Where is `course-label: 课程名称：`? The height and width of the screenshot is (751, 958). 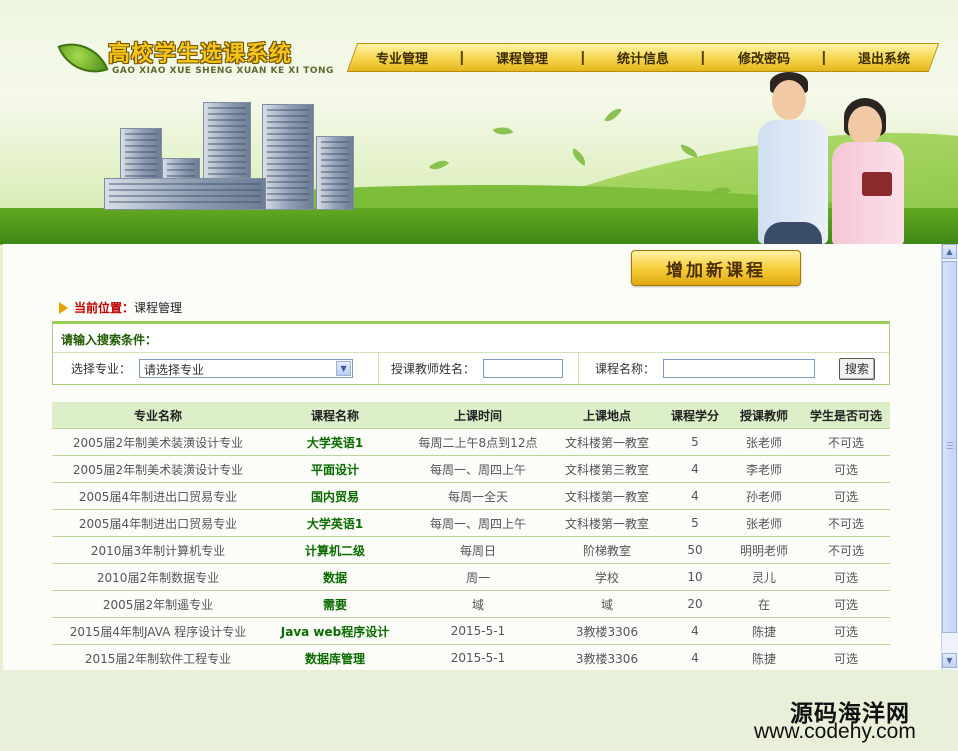
course-label: 课程名称： is located at coordinates (625, 369).